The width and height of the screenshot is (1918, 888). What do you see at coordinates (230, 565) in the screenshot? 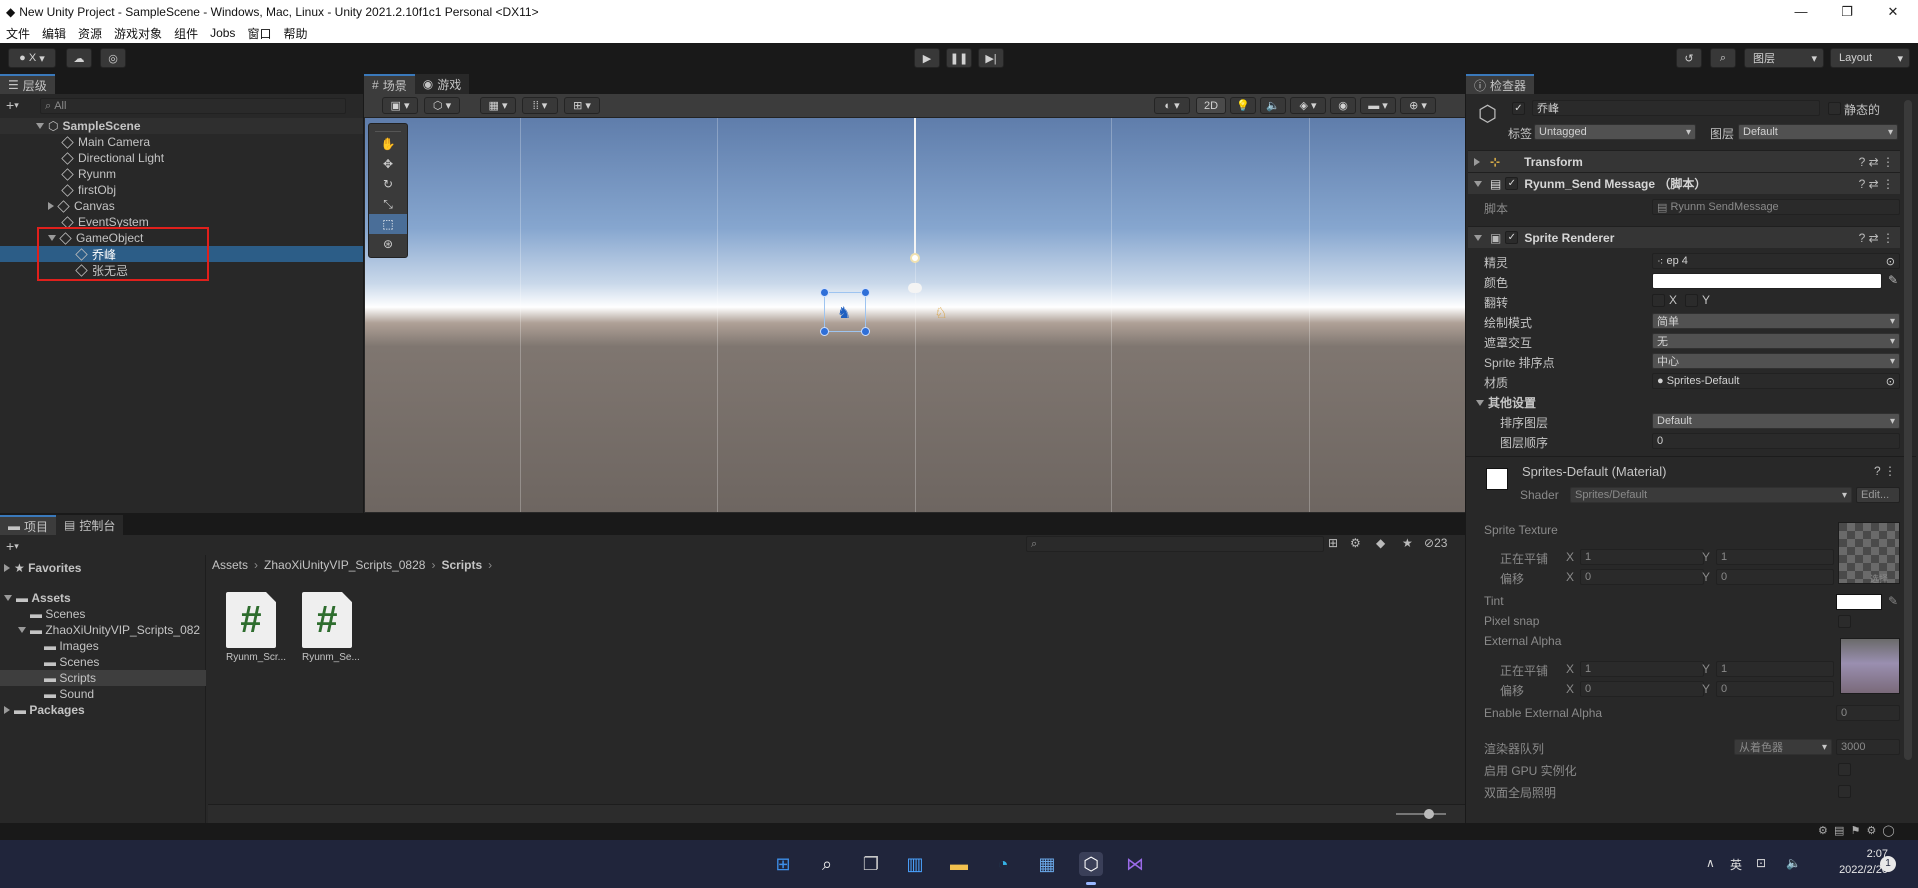
I see `breadcrumb-item: Assets` at bounding box center [230, 565].